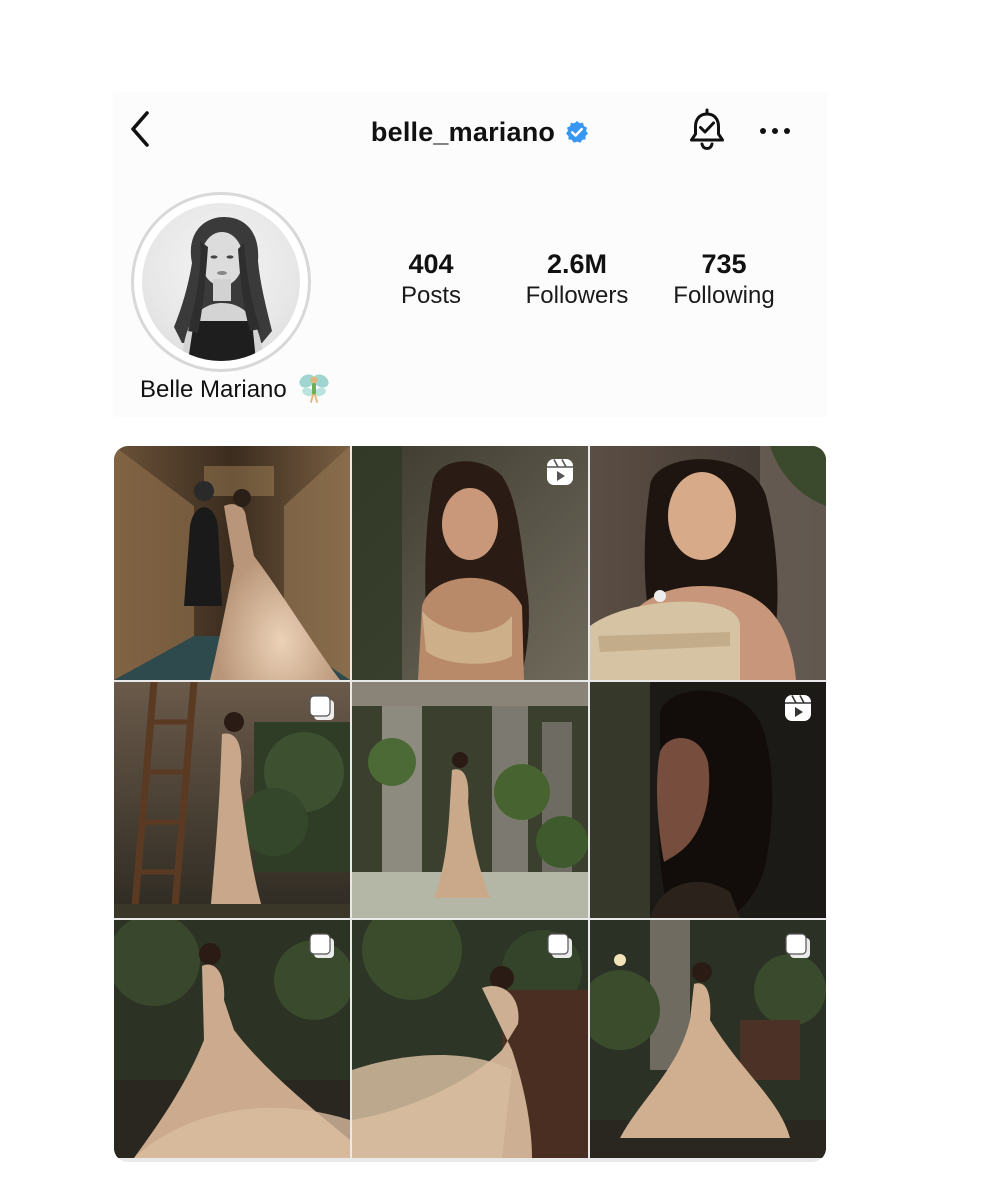 The width and height of the screenshot is (991, 1200). I want to click on more-options-button, so click(775, 132).